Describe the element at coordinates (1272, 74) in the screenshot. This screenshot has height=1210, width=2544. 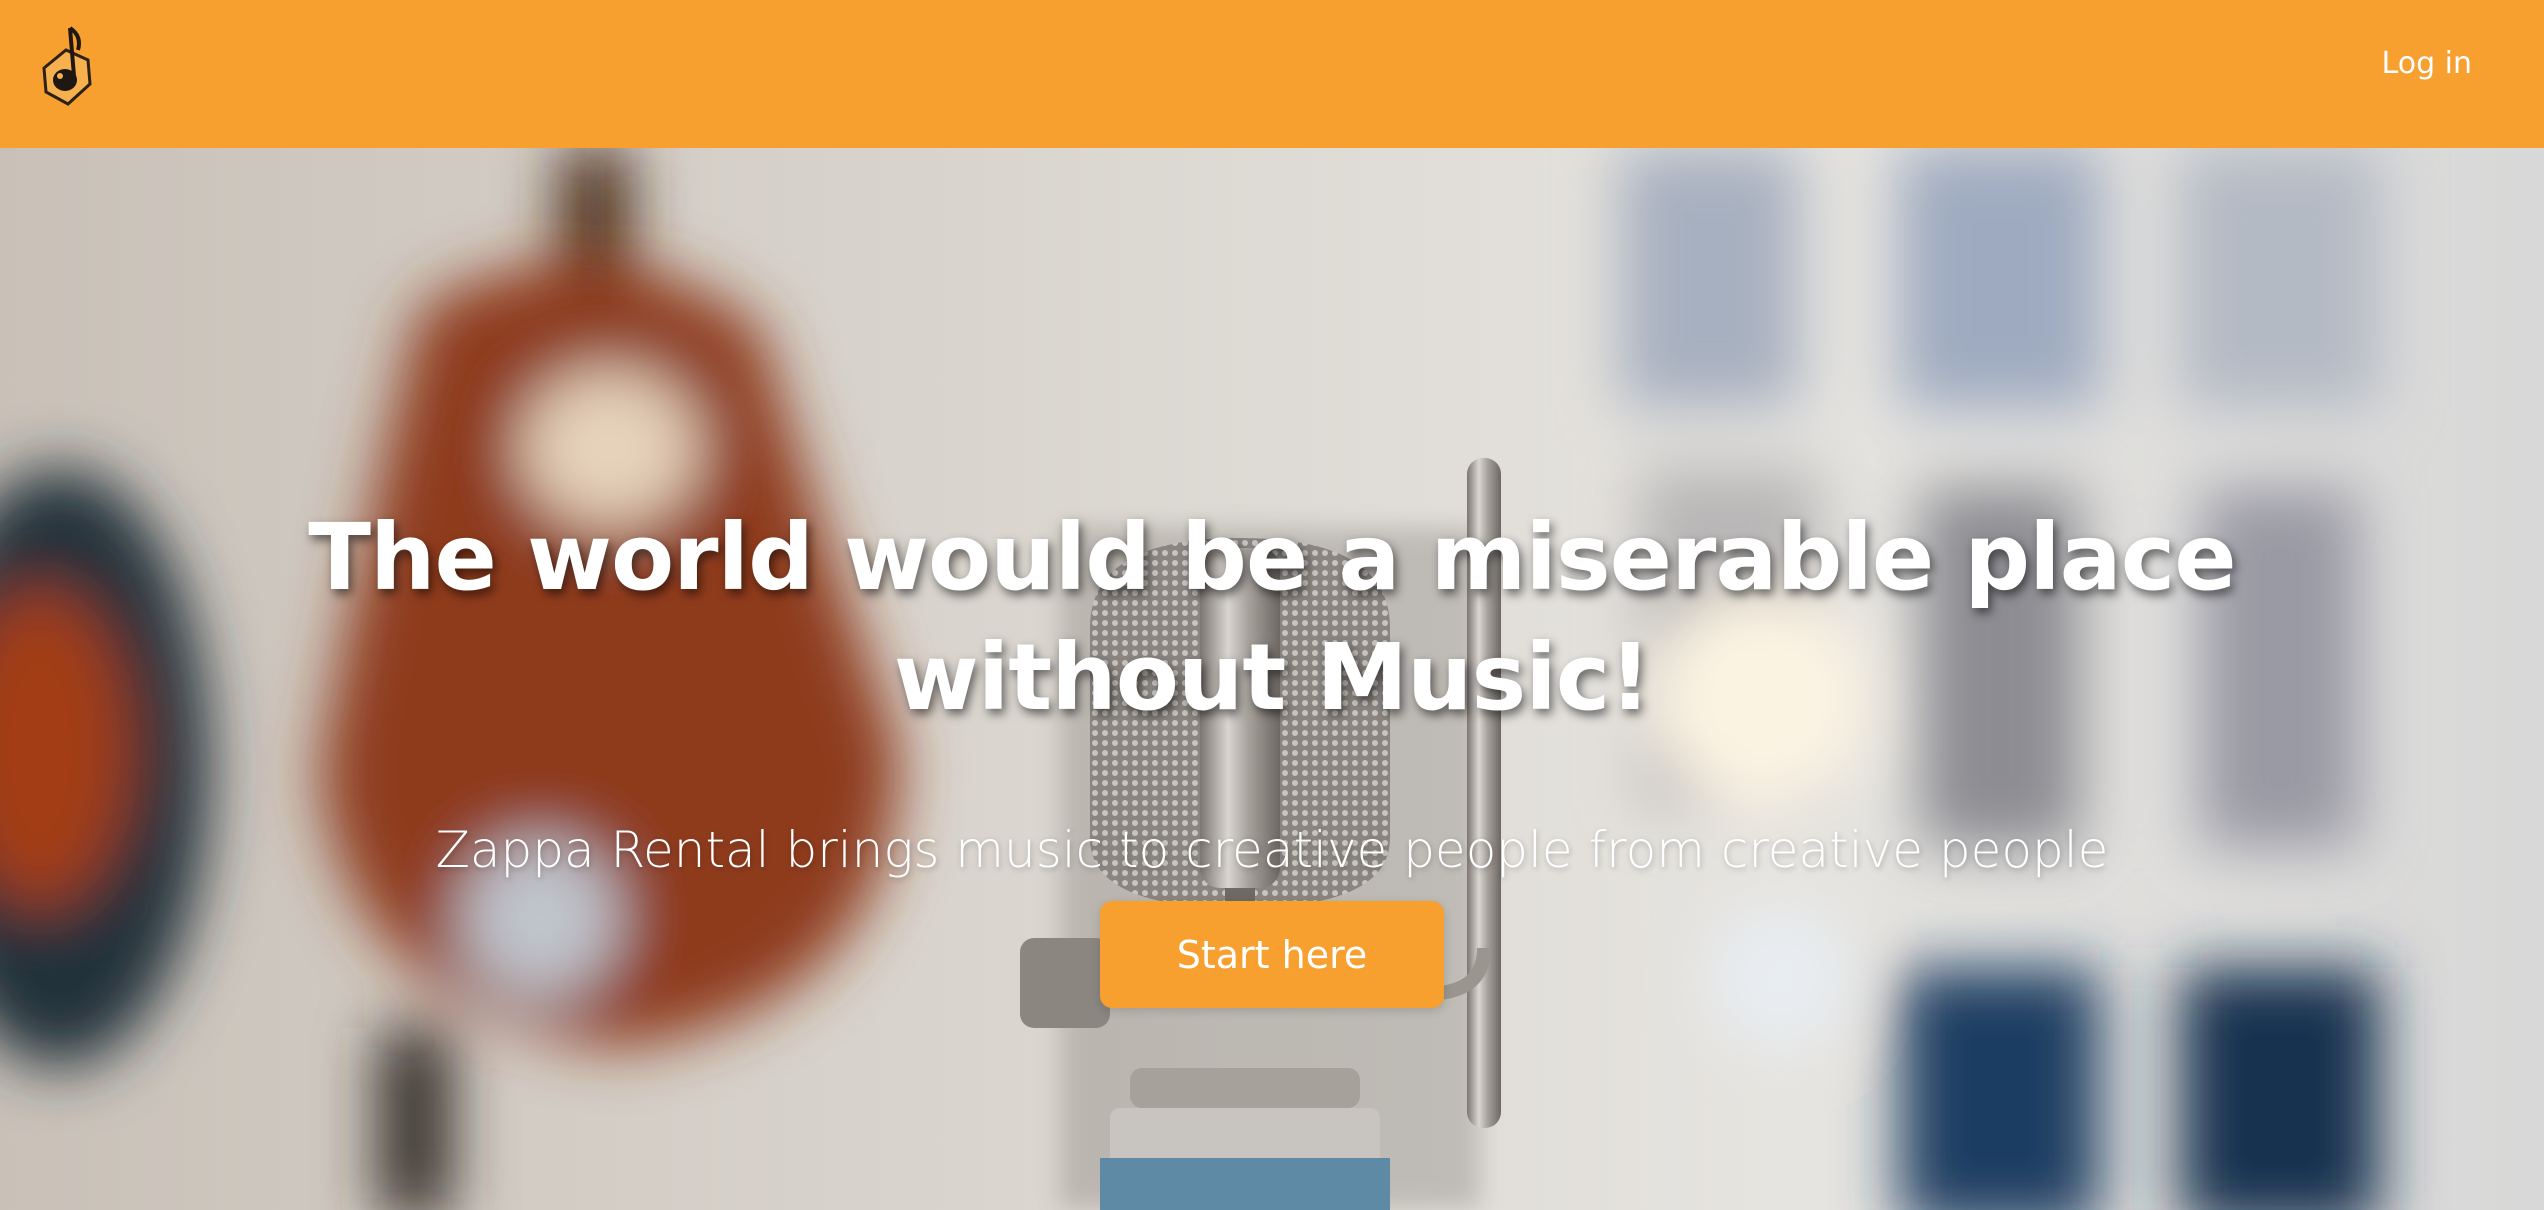
I see `top-navbar: Log in` at that location.